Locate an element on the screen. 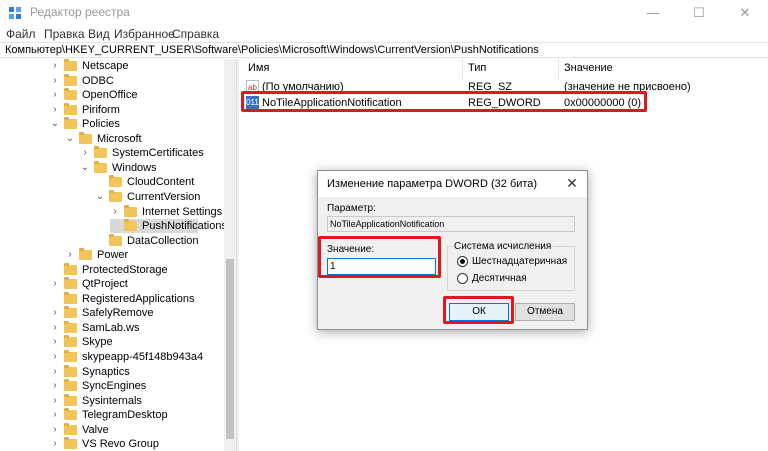 The width and height of the screenshot is (768, 451). tree-node: › TelegramDesktop is located at coordinates (143, 415).